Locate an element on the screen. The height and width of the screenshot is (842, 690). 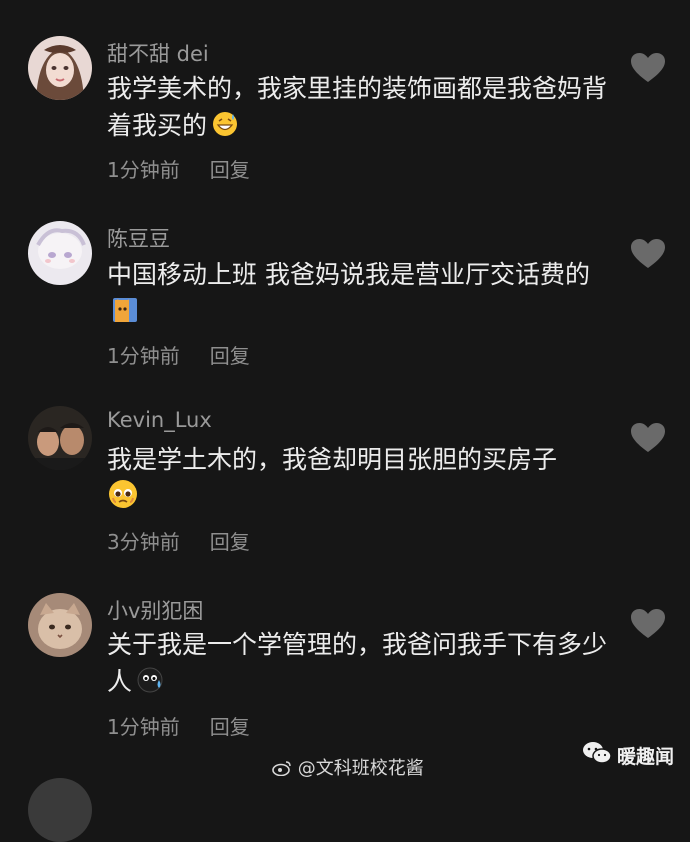
brand-name: 暖趣闻 is located at coordinates (646, 757).